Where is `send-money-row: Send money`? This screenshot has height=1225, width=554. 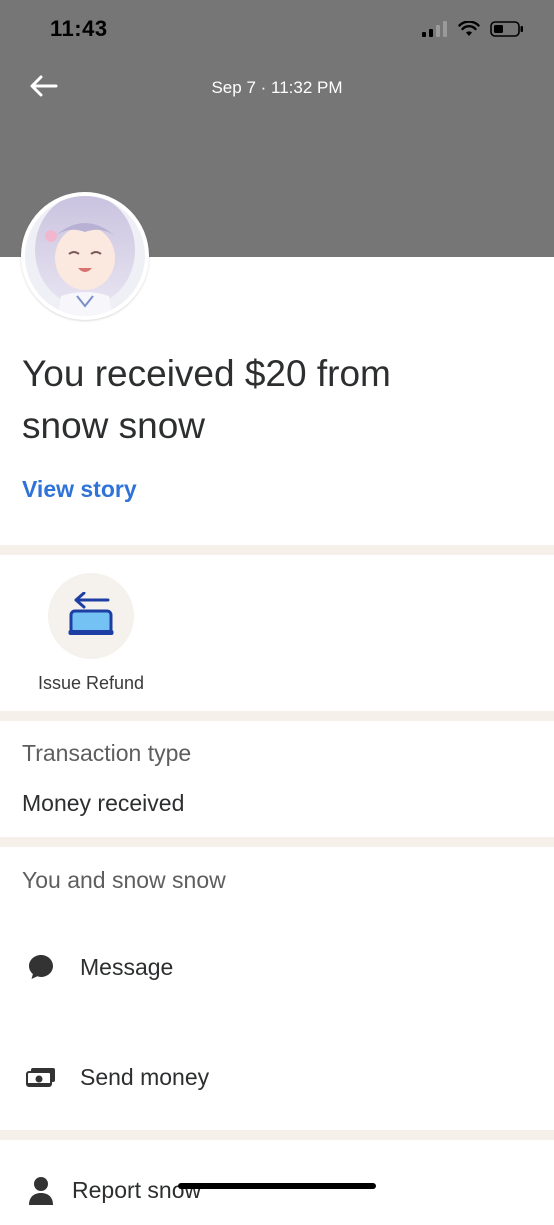
send-money-row: Send money is located at coordinates (277, 1077).